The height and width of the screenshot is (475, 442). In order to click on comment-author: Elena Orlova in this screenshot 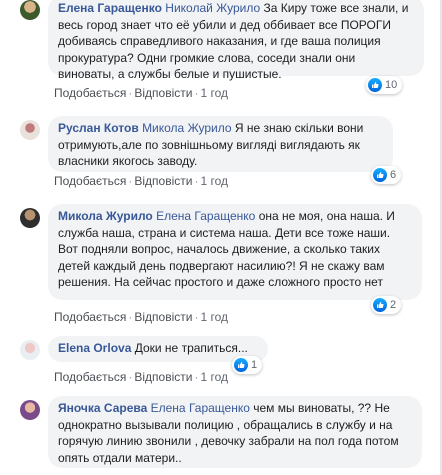, I will do `click(94, 348)`.